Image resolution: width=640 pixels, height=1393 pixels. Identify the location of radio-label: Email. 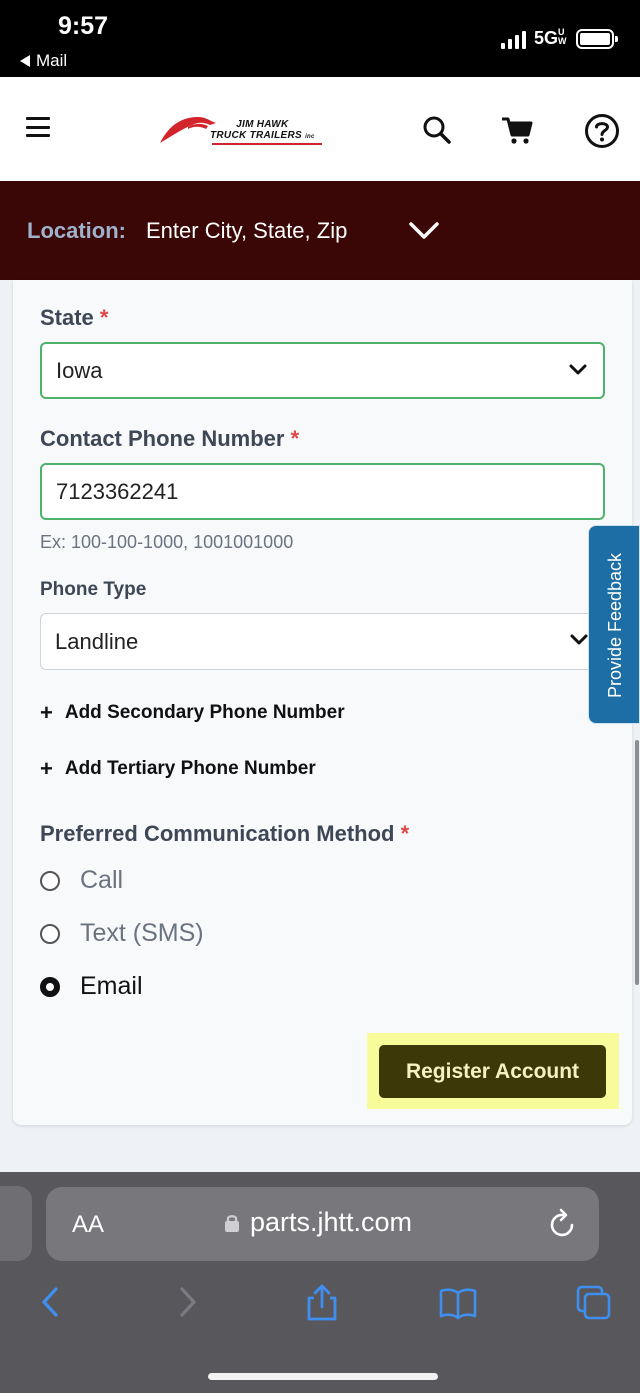
(111, 986).